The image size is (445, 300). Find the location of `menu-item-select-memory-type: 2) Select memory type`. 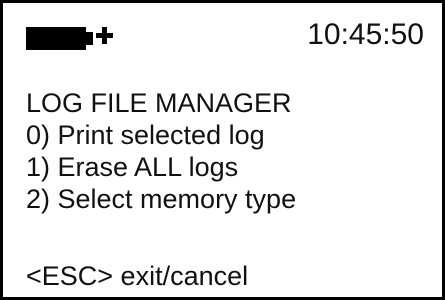

menu-item-select-memory-type: 2) Select memory type is located at coordinates (161, 199).